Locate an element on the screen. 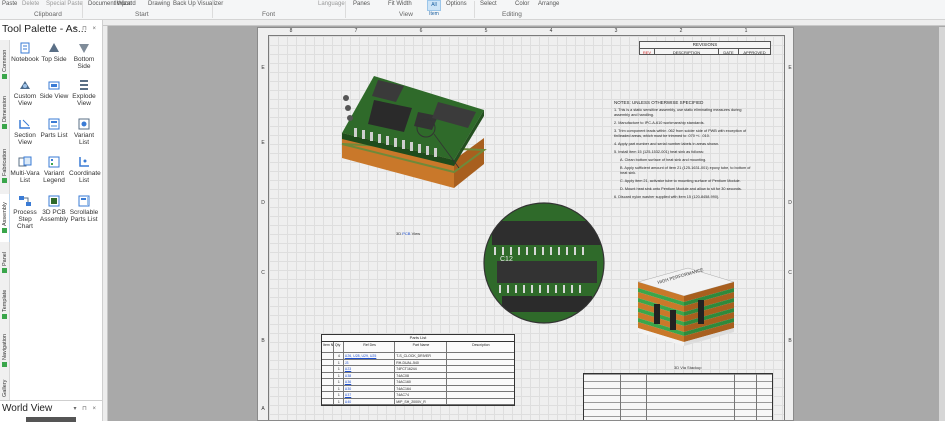  tool-side-view: Side View is located at coordinates (54, 89).